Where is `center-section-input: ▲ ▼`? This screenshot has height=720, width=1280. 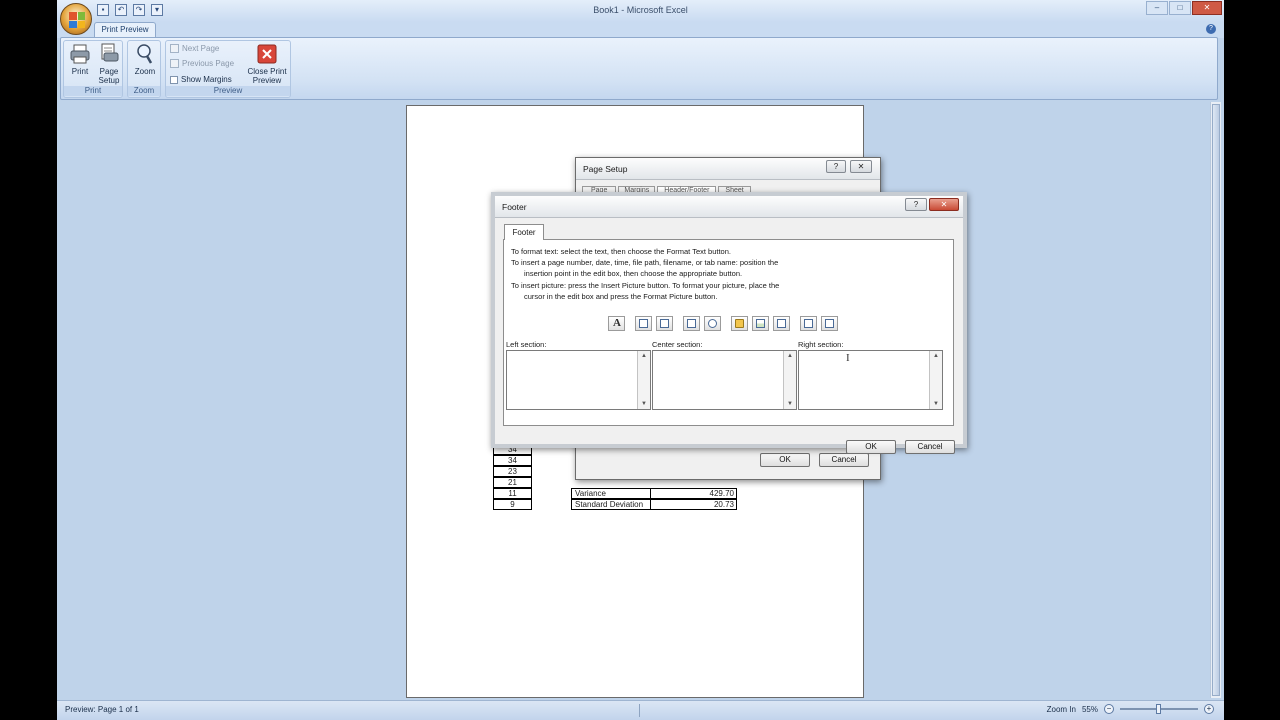
center-section-input: ▲ ▼ is located at coordinates (724, 380).